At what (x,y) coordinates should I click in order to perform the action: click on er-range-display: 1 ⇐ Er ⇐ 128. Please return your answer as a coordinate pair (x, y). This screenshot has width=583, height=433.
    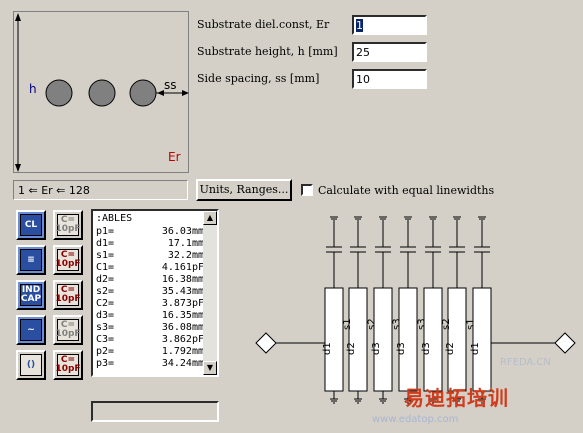
    Looking at the image, I should click on (100, 190).